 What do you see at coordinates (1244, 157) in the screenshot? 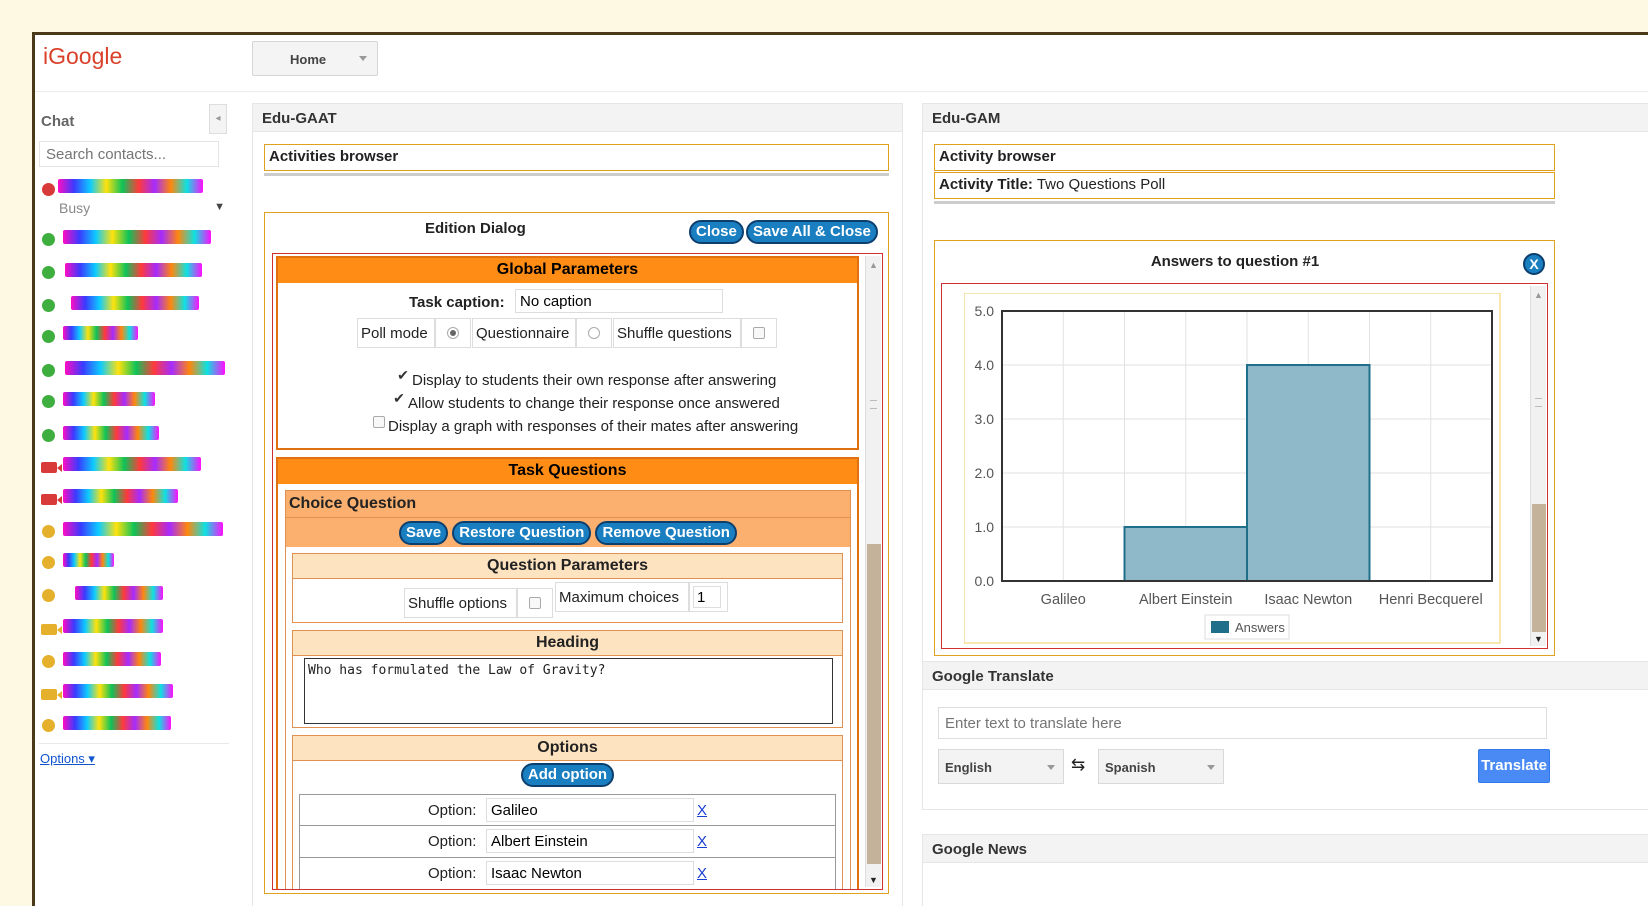
I see `activity-browser-bar: Activity browser` at bounding box center [1244, 157].